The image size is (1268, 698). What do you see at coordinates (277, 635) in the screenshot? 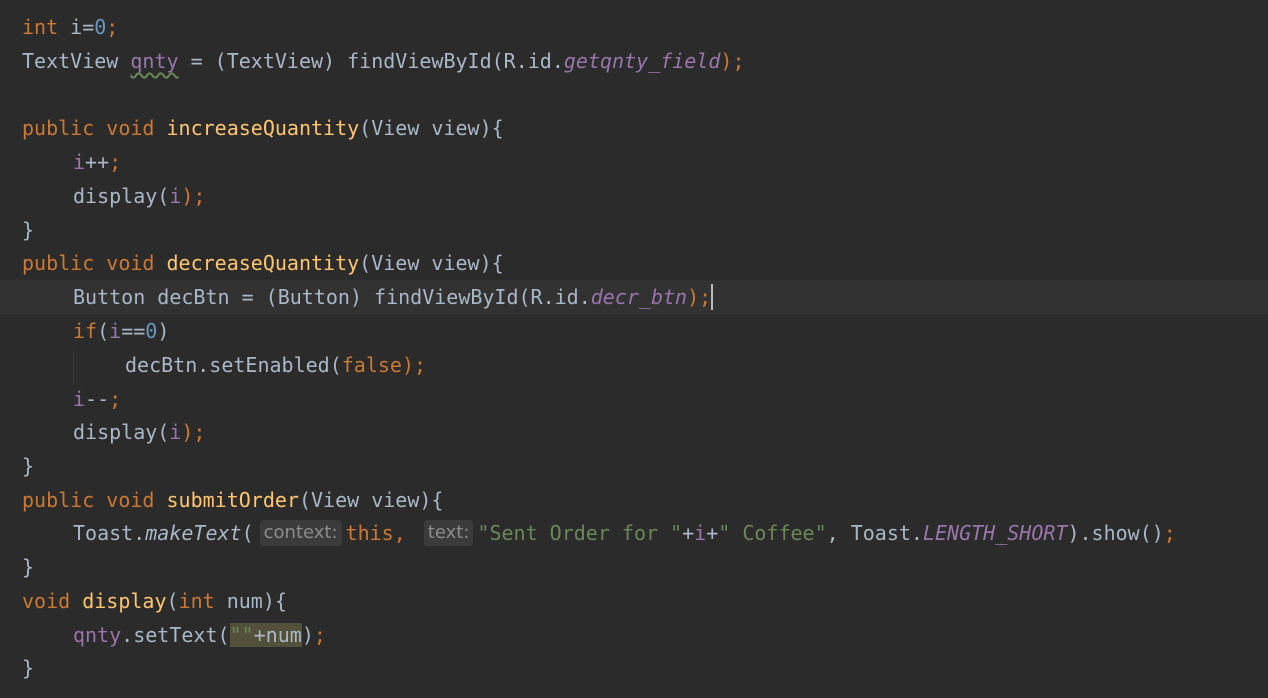
I see `token-text-highlighted: +num` at bounding box center [277, 635].